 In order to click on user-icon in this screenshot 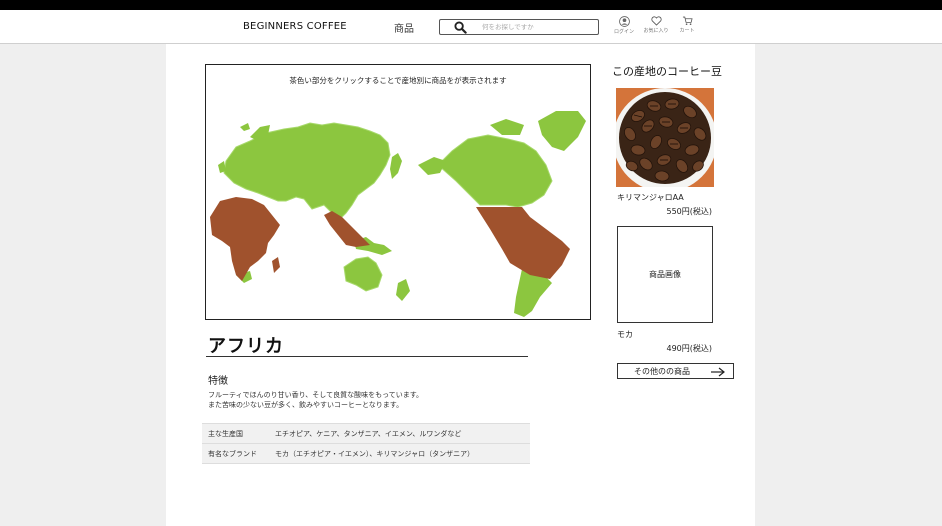, I will do `click(624, 21)`.